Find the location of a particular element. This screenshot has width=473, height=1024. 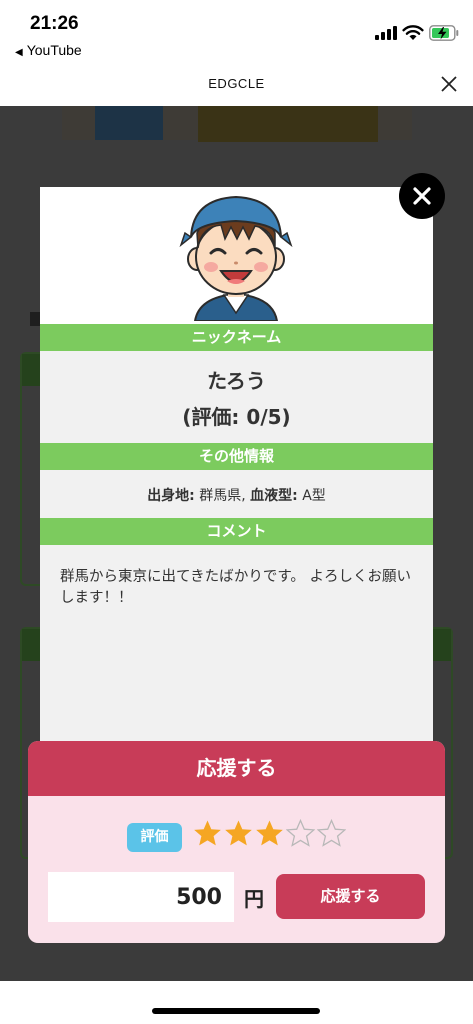

close-x-mark is located at coordinates (422, 196).